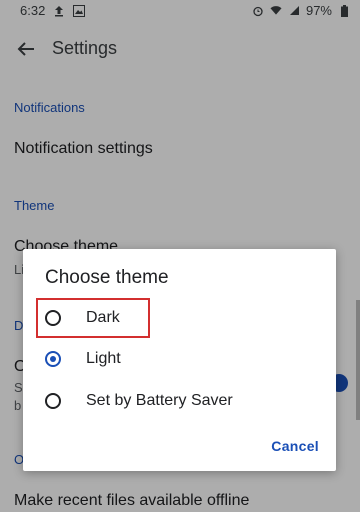 This screenshot has width=360, height=512. Describe the element at coordinates (53, 359) in the screenshot. I see `radio-light` at that location.